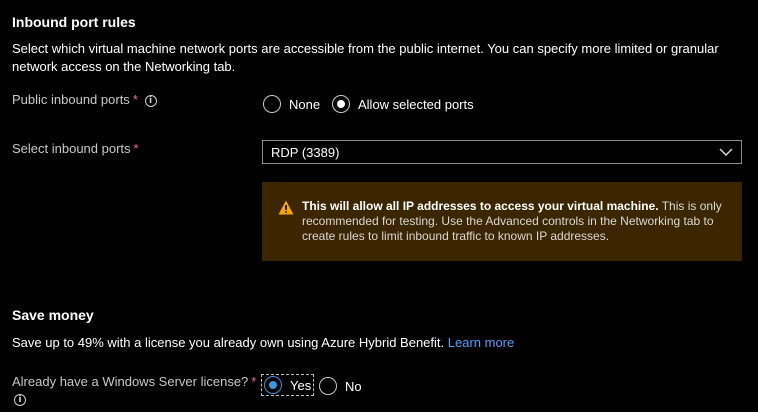  What do you see at coordinates (328, 386) in the screenshot?
I see `radio-no-circle` at bounding box center [328, 386].